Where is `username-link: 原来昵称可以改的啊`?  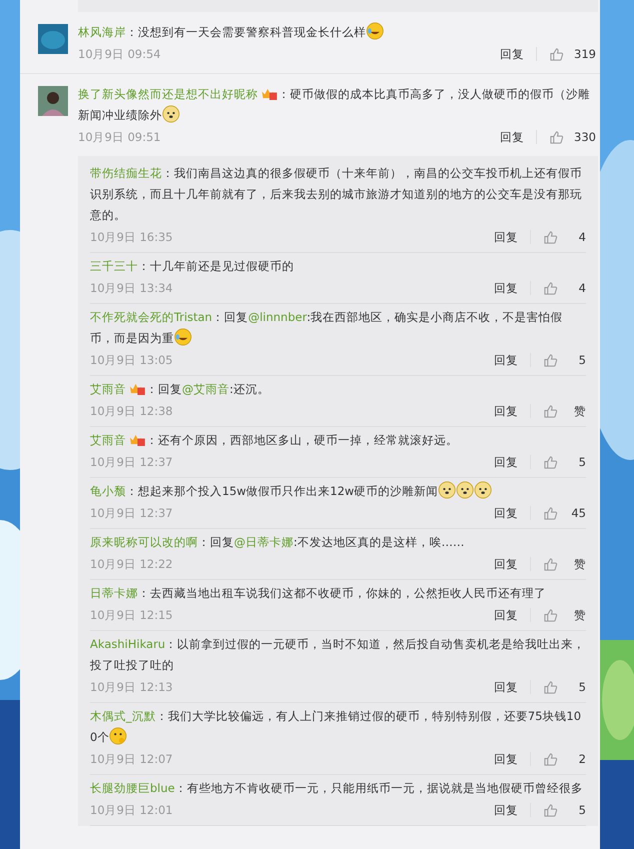
username-link: 原来昵称可以改的啊 is located at coordinates (144, 542).